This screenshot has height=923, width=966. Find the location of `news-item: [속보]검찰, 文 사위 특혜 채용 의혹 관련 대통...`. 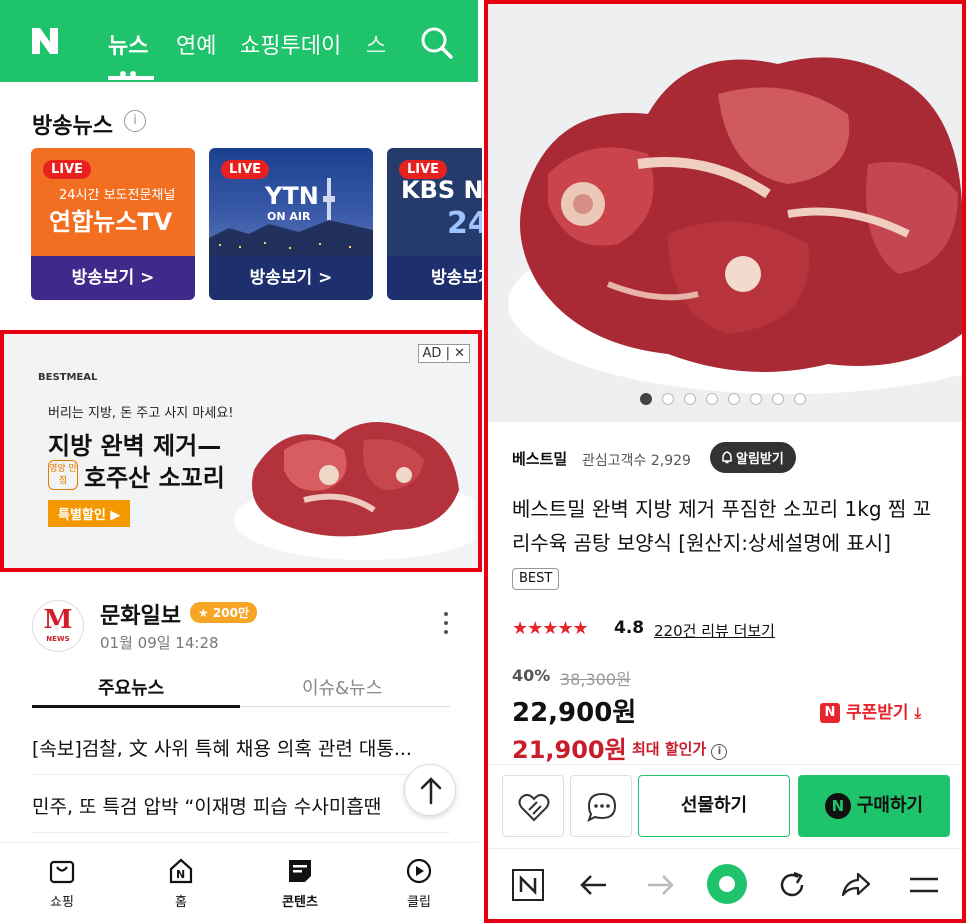

news-item: [속보]검찰, 文 사위 특혜 채용 의혹 관련 대통... is located at coordinates (222, 747).